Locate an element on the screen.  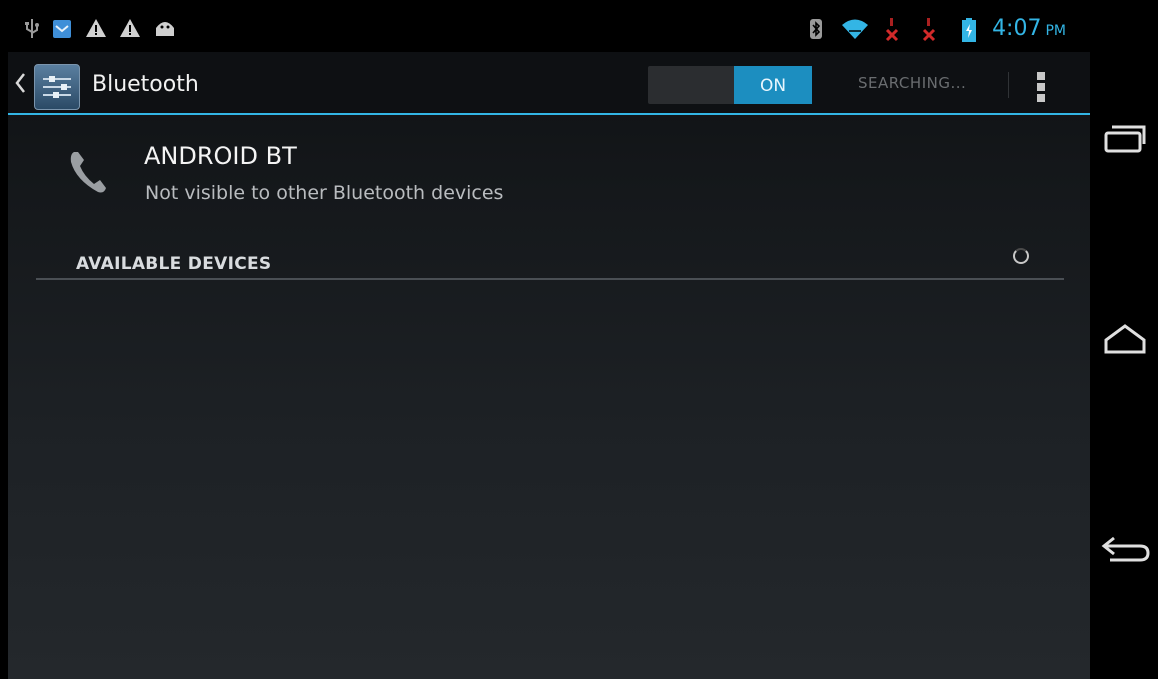
toggle-on-label: ON is located at coordinates (773, 85).